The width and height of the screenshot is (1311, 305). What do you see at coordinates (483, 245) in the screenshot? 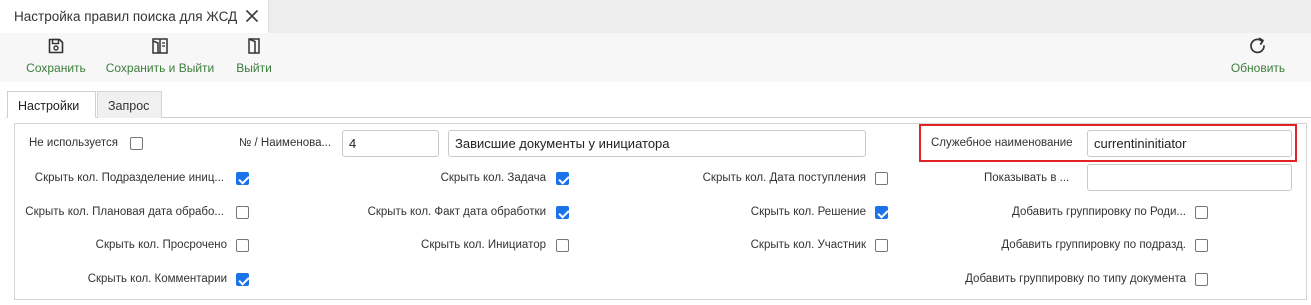
I see `col2-label-2: Скрыть кол. Инициатор` at bounding box center [483, 245].